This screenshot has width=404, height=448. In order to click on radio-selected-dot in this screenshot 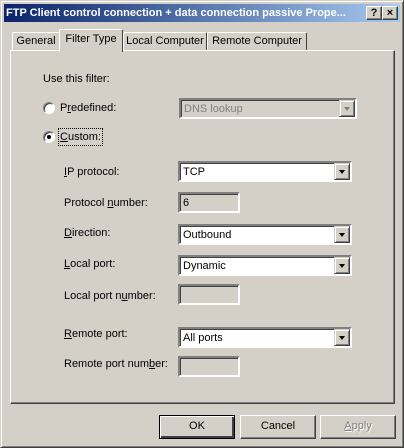, I will do `click(49, 137)`.